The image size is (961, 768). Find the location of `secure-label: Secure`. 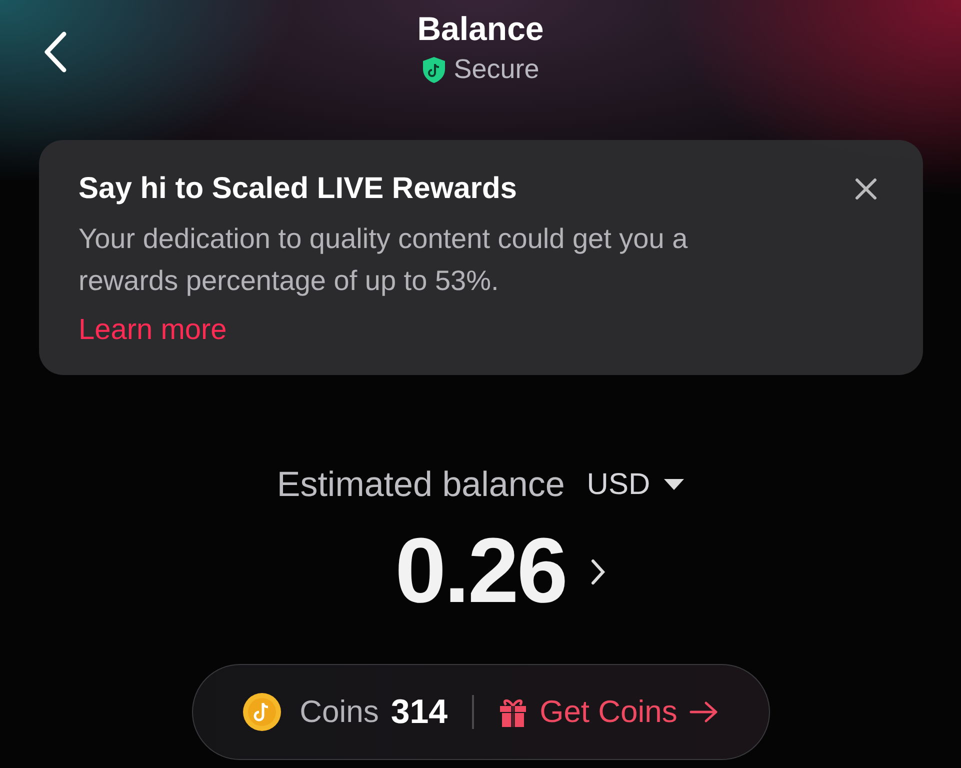

secure-label: Secure is located at coordinates (497, 69).